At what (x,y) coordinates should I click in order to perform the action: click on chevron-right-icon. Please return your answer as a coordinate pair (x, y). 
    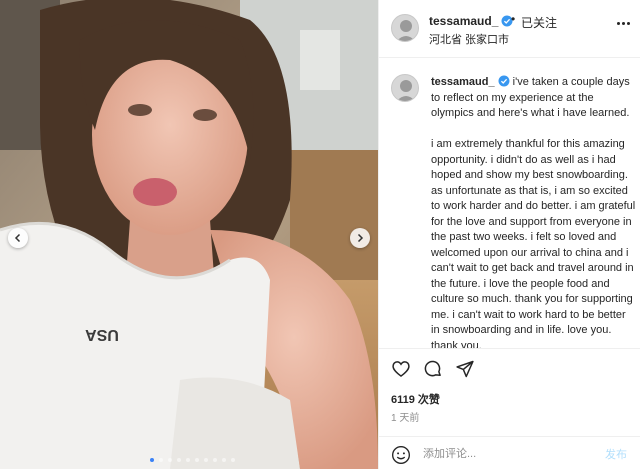
    Looking at the image, I should click on (360, 238).